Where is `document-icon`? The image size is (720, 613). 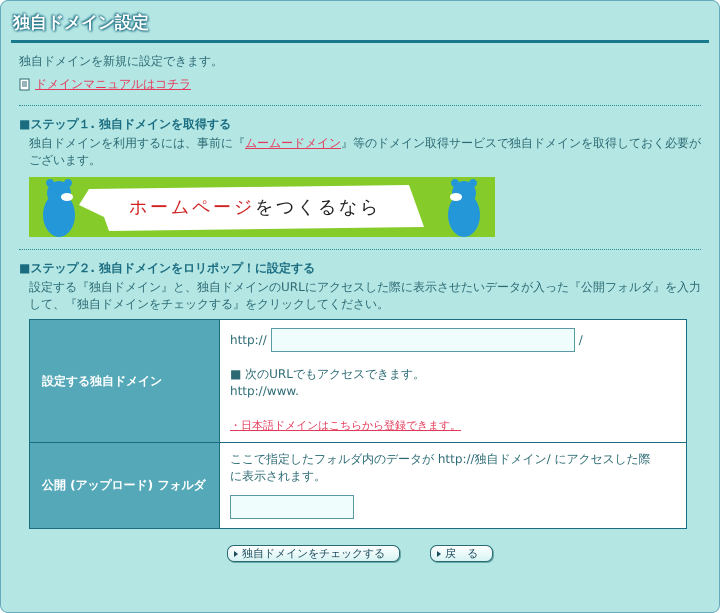
document-icon is located at coordinates (25, 84).